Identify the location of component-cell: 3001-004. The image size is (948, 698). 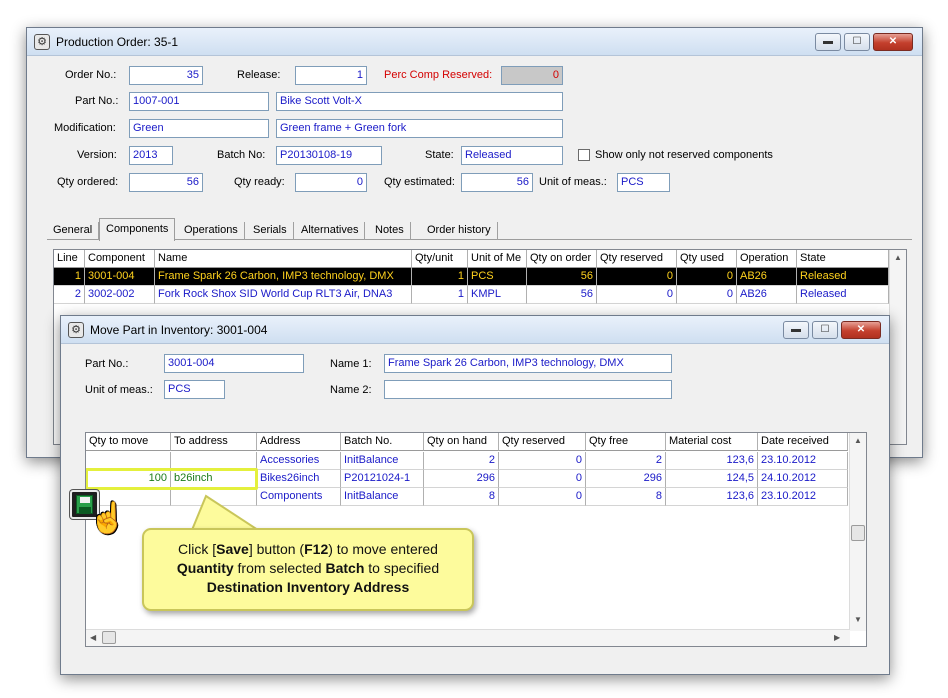
(120, 277).